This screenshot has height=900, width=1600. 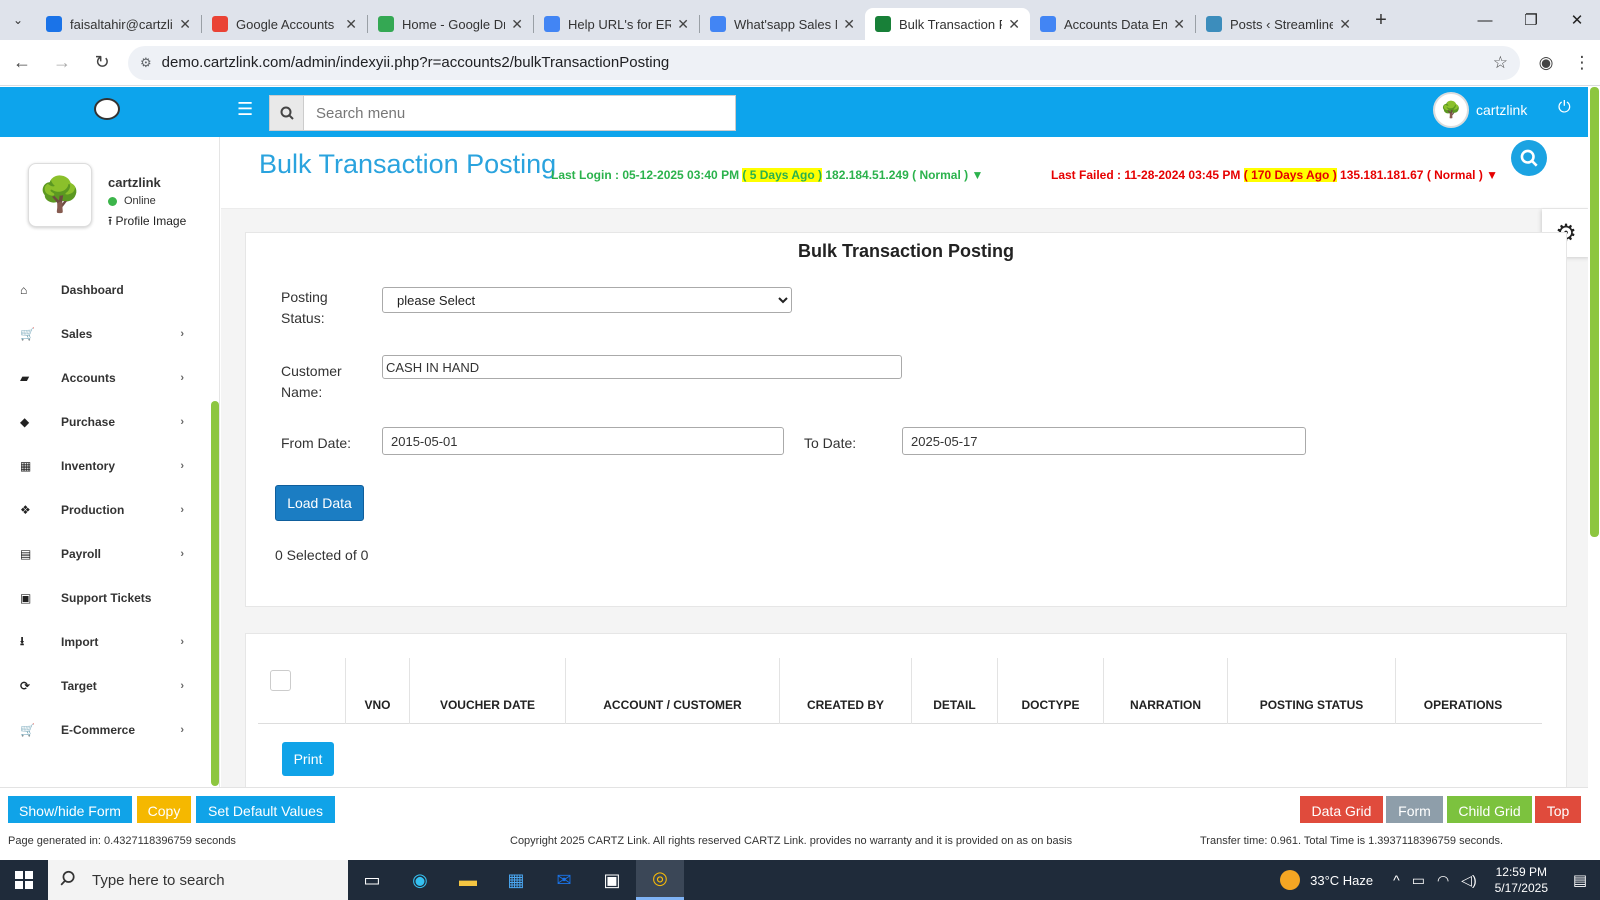 What do you see at coordinates (25, 422) in the screenshot?
I see `tags-icon: ◆` at bounding box center [25, 422].